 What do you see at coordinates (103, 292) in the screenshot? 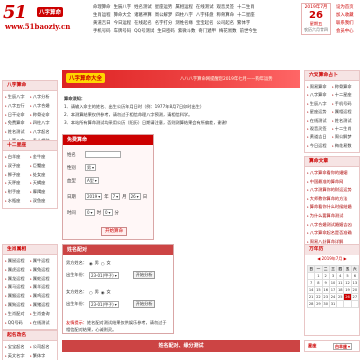
I see `female-radio-3: ◉` at bounding box center [103, 292].